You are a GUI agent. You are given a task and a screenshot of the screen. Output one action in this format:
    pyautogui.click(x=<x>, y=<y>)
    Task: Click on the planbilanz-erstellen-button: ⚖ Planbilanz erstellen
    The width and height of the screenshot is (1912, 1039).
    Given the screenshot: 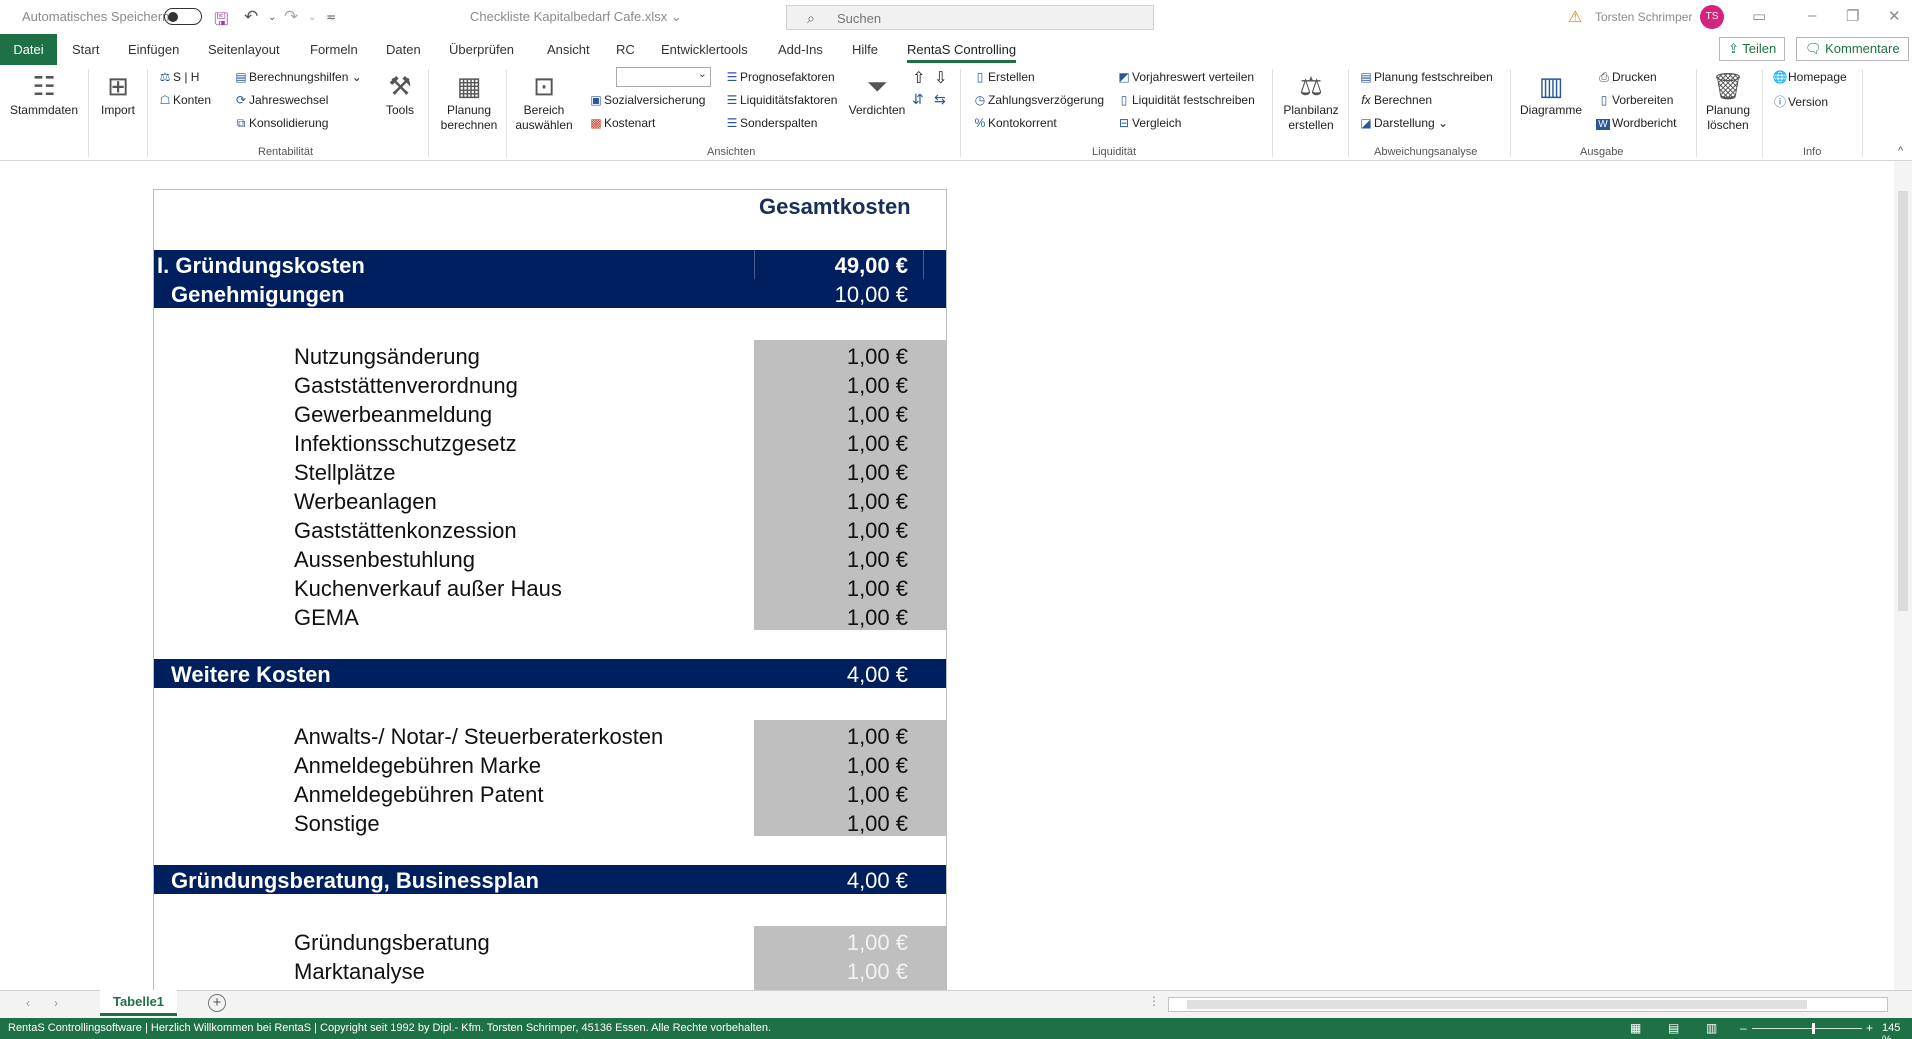 What is the action you would take?
    pyautogui.click(x=1311, y=102)
    